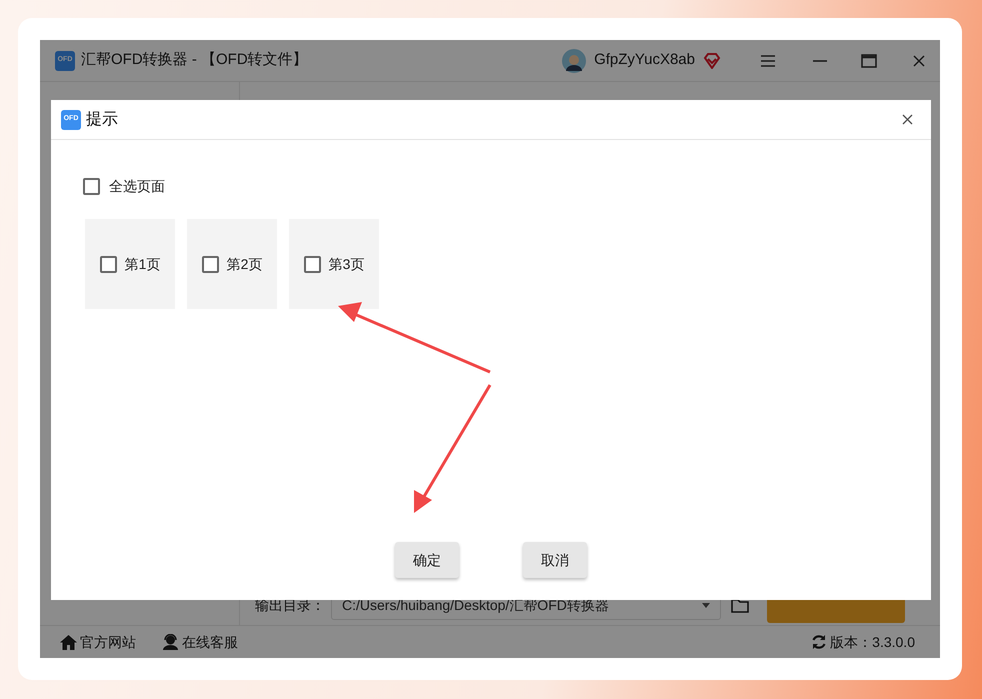  Describe the element at coordinates (819, 642) in the screenshot. I see `refresh-icon` at that location.